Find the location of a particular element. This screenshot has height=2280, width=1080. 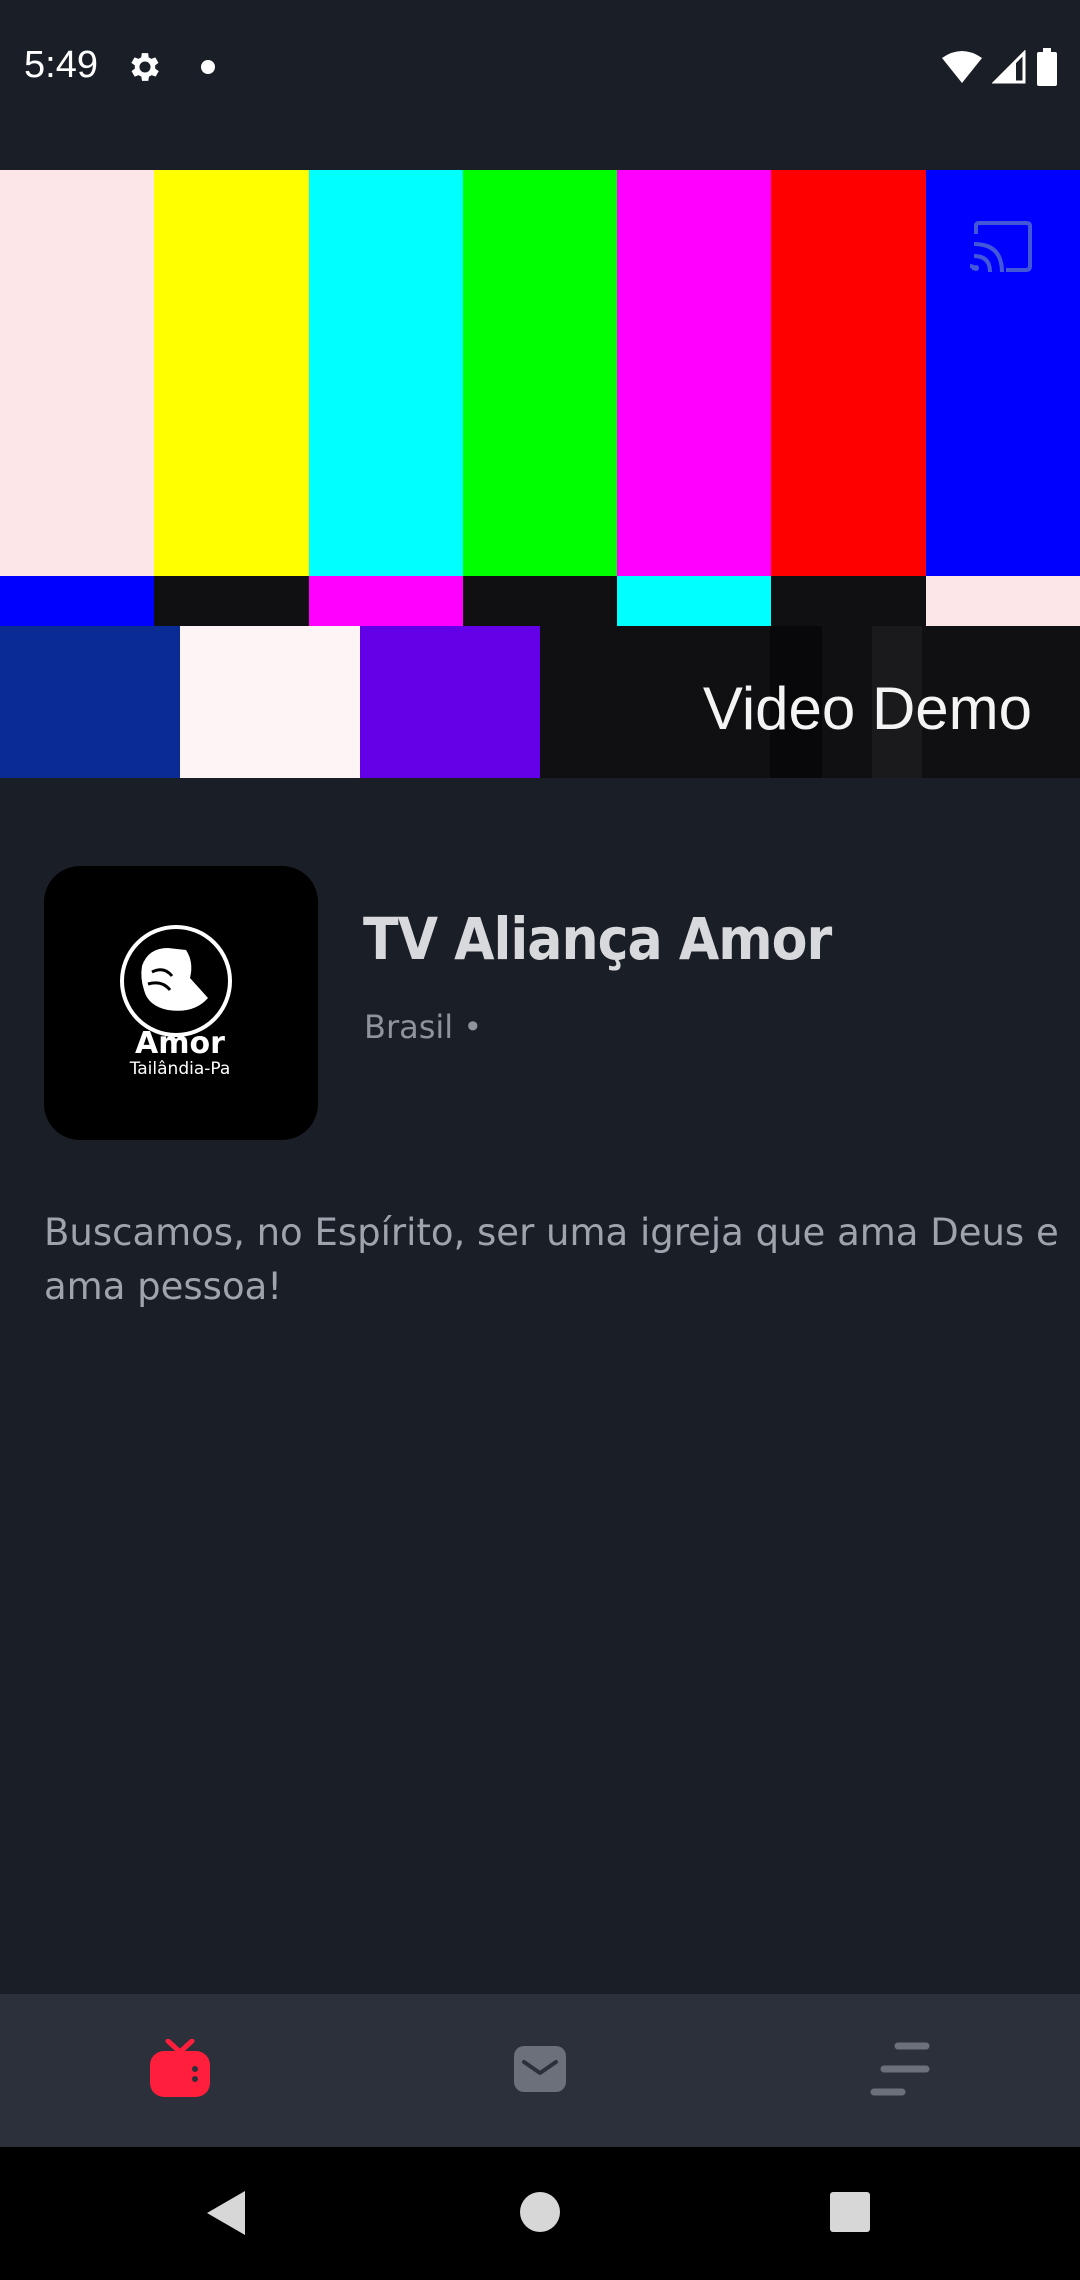

notification-dot is located at coordinates (208, 67).